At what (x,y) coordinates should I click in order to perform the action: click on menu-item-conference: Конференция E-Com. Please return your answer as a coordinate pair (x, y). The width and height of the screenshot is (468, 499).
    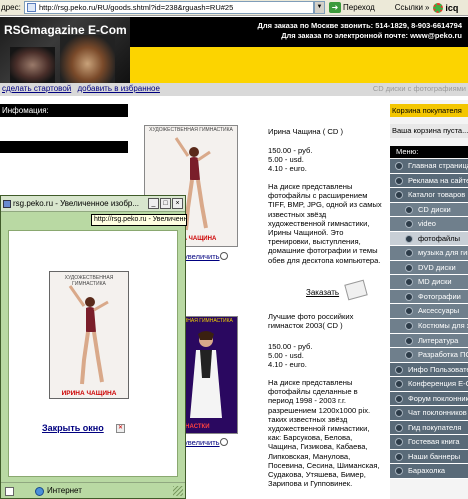
    Looking at the image, I should click on (429, 384).